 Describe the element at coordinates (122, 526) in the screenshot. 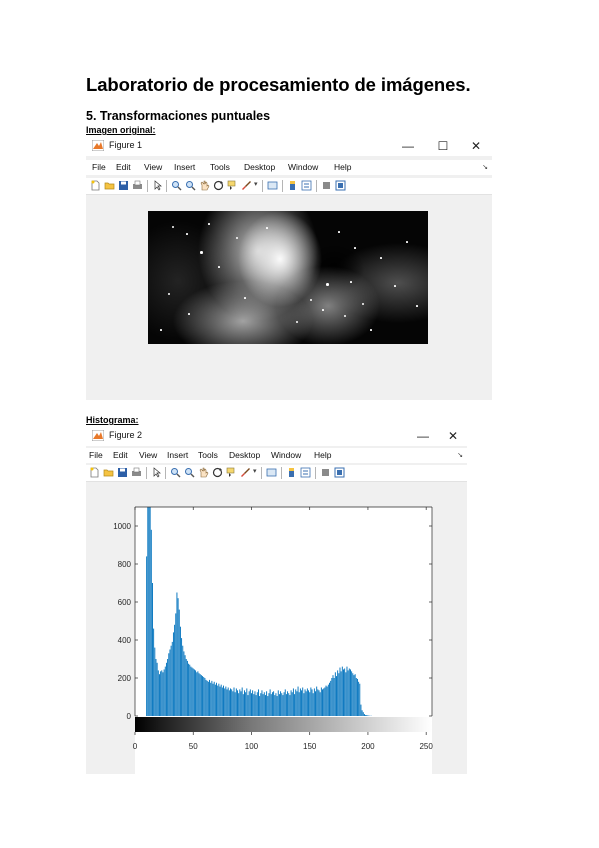

I see `y-tick-label: 1000` at that location.